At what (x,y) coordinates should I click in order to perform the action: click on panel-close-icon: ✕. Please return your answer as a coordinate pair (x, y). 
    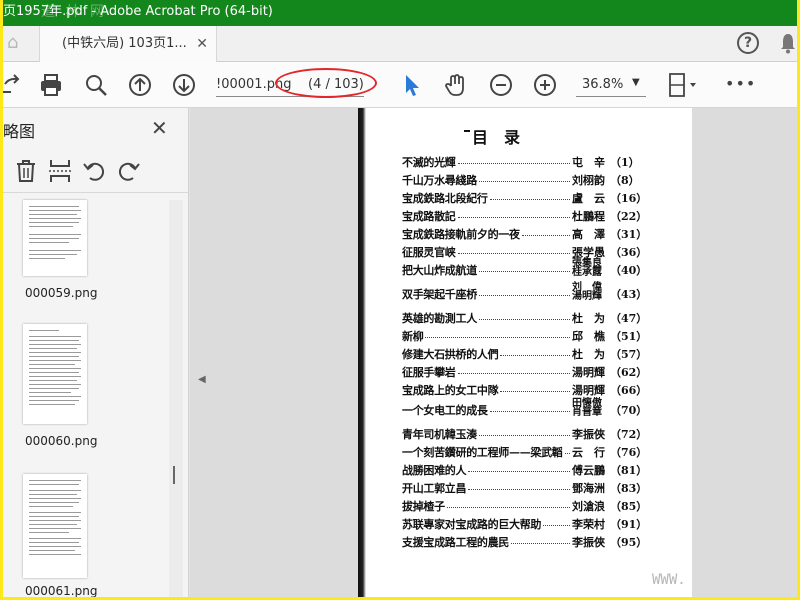
    Looking at the image, I should click on (159, 128).